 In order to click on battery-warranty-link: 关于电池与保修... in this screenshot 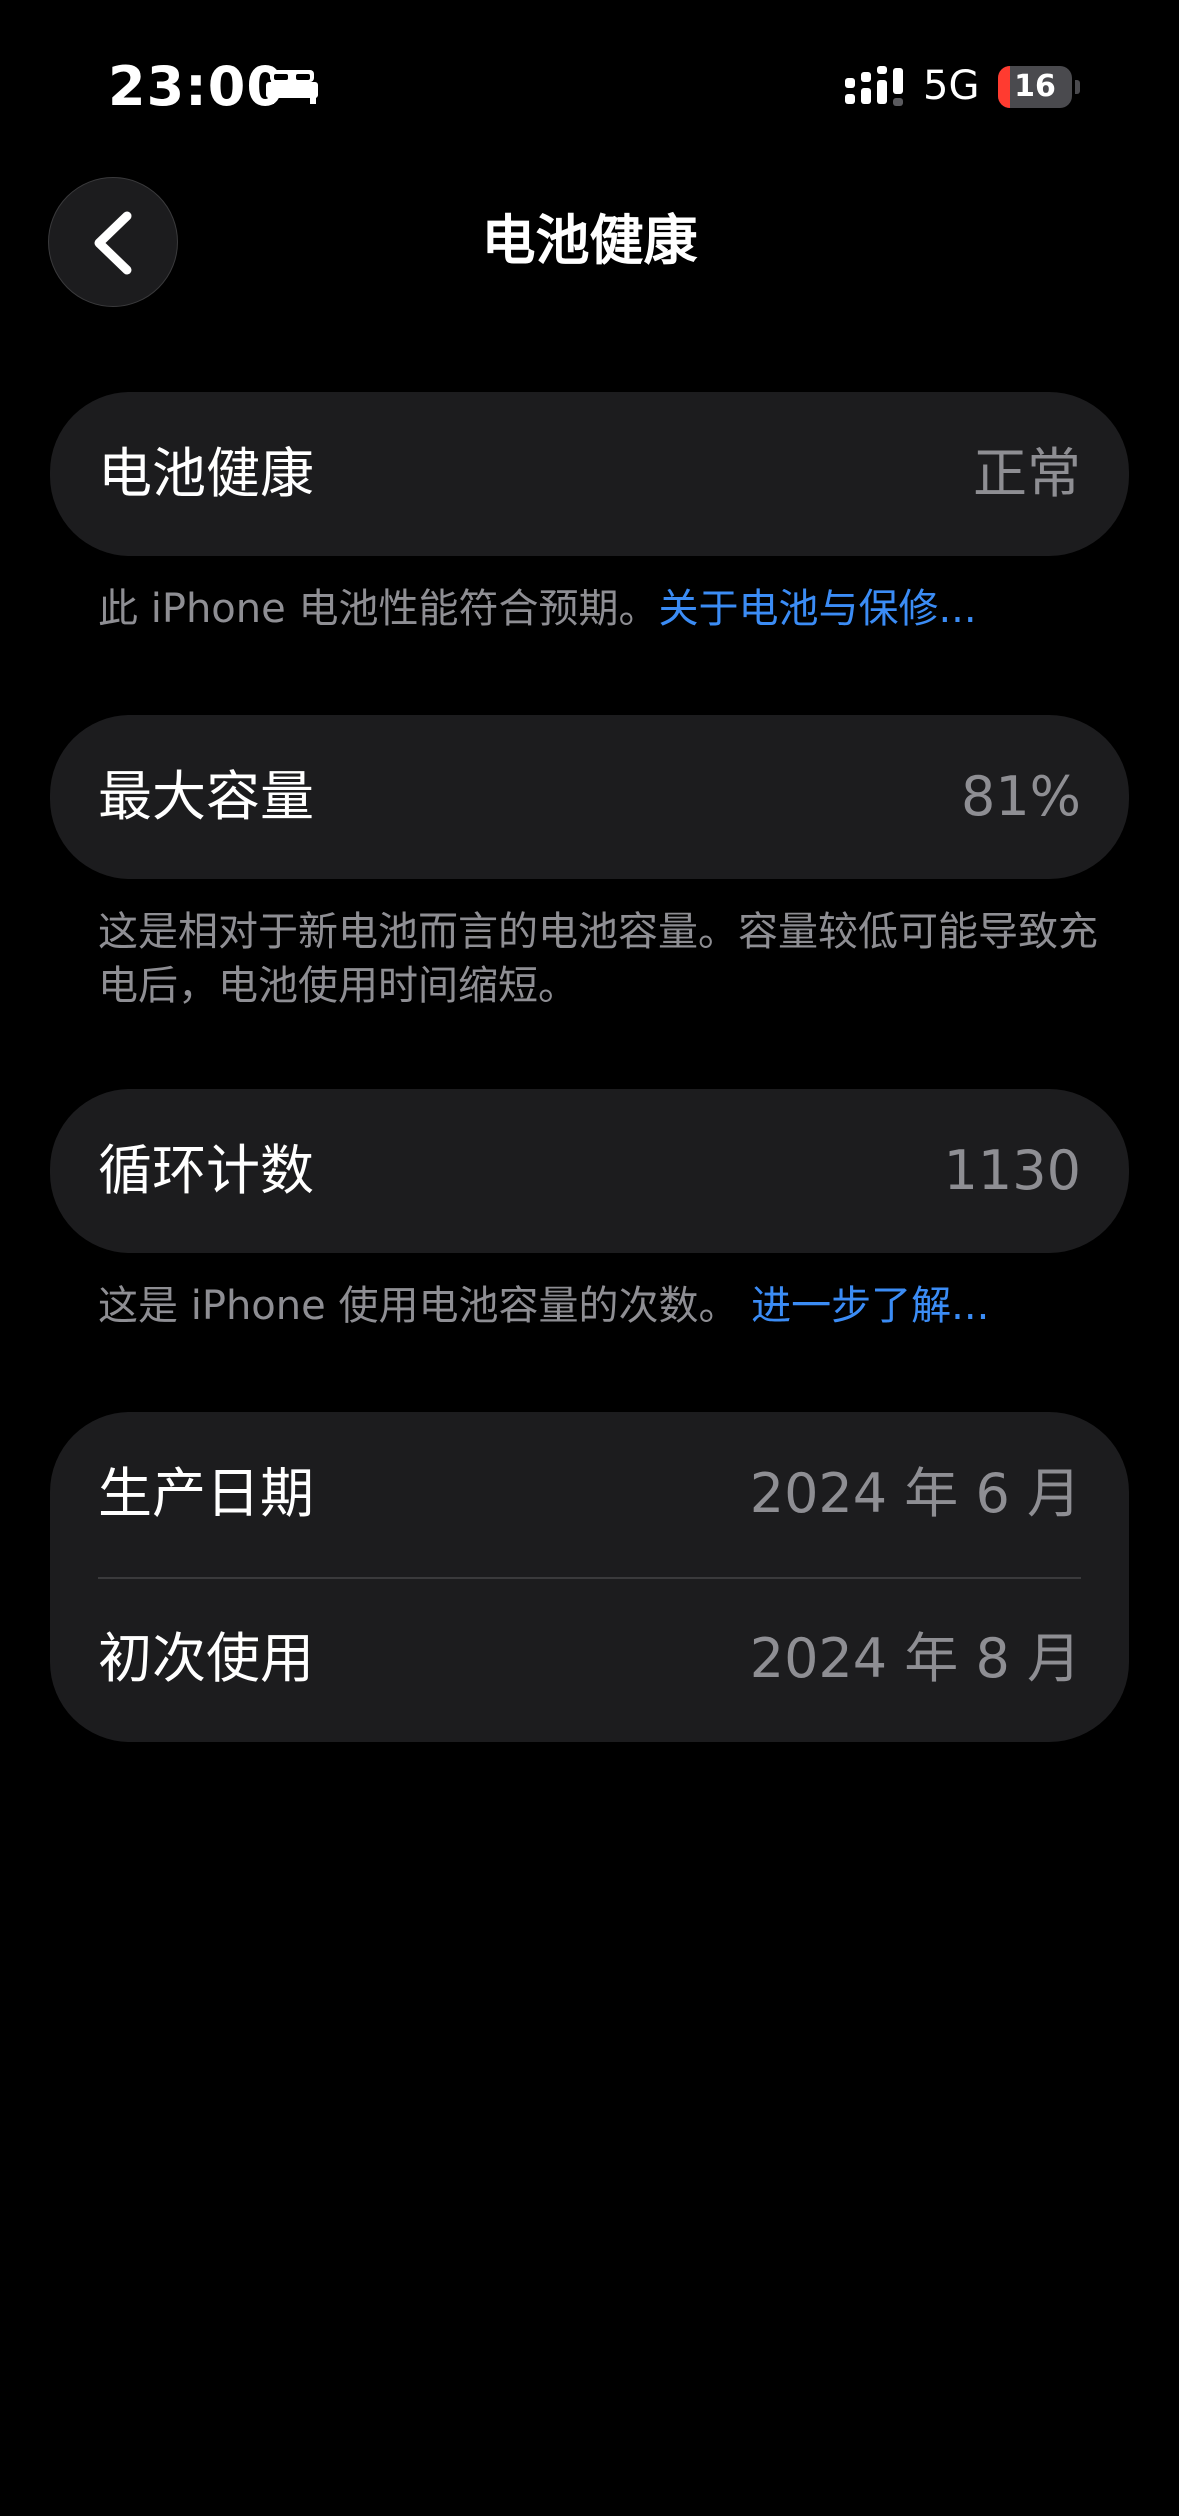, I will do `click(817, 609)`.